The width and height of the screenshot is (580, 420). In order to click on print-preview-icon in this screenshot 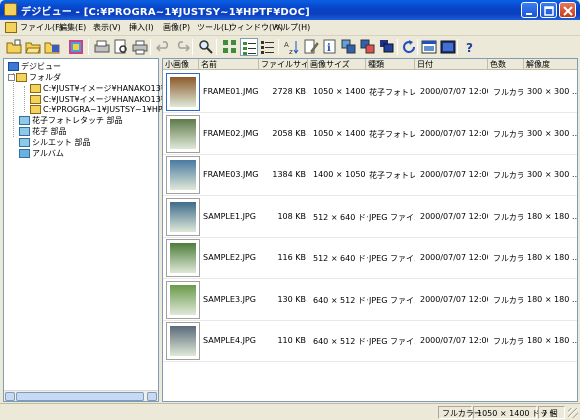, I will do `click(121, 47)`.